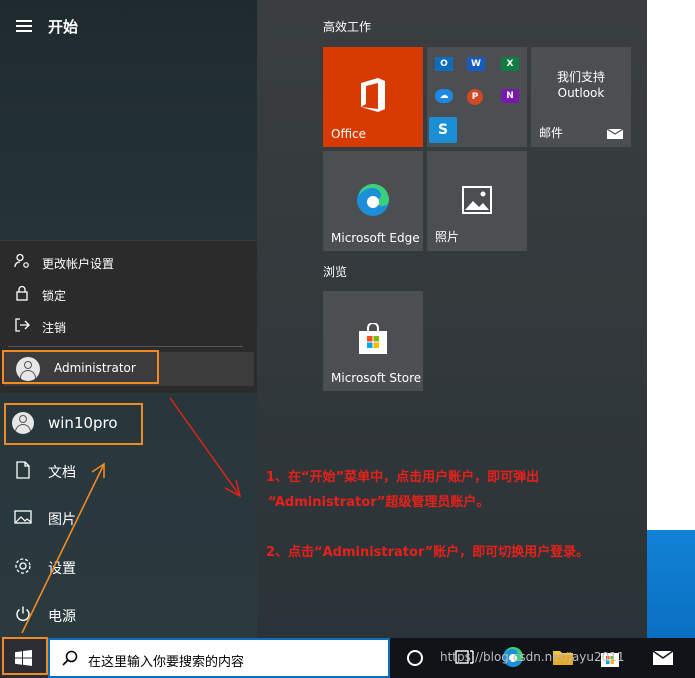  Describe the element at coordinates (131, 515) in the screenshot. I see `annotation-arrows` at that location.